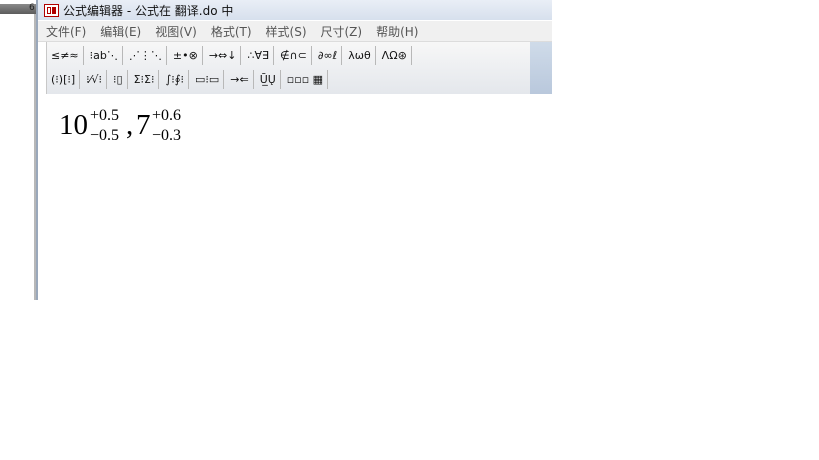 The width and height of the screenshot is (819, 460). I want to click on products-set-templates-button: Ū̲Ų, so click(268, 79).